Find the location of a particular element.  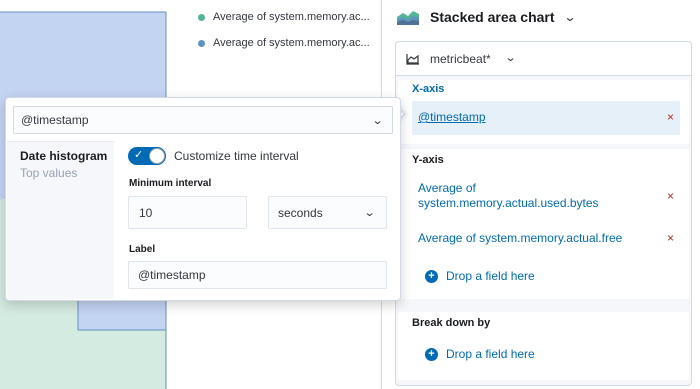

field-select-value: @timestamp is located at coordinates (55, 120).